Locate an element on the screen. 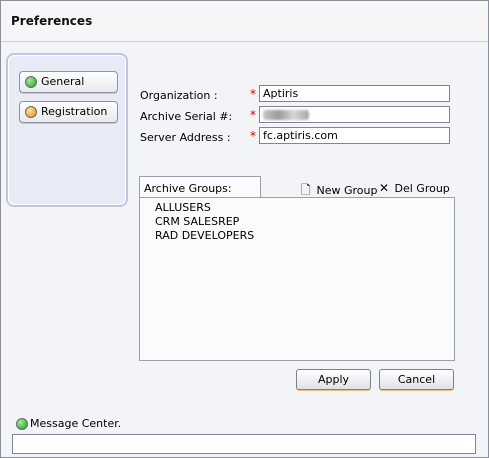  organization-field is located at coordinates (354, 93).